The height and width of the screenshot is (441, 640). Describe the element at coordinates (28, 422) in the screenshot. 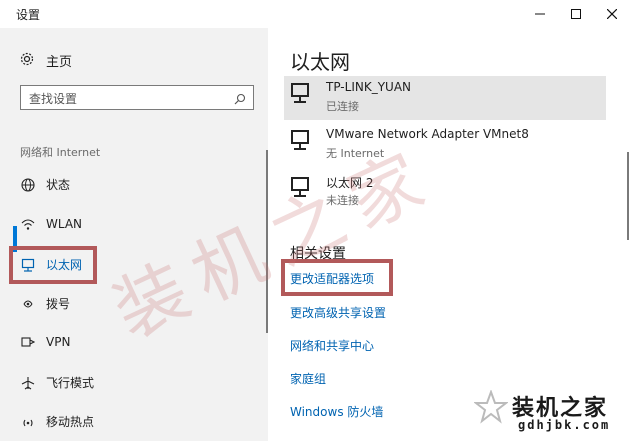

I see `hotspot-icon` at that location.